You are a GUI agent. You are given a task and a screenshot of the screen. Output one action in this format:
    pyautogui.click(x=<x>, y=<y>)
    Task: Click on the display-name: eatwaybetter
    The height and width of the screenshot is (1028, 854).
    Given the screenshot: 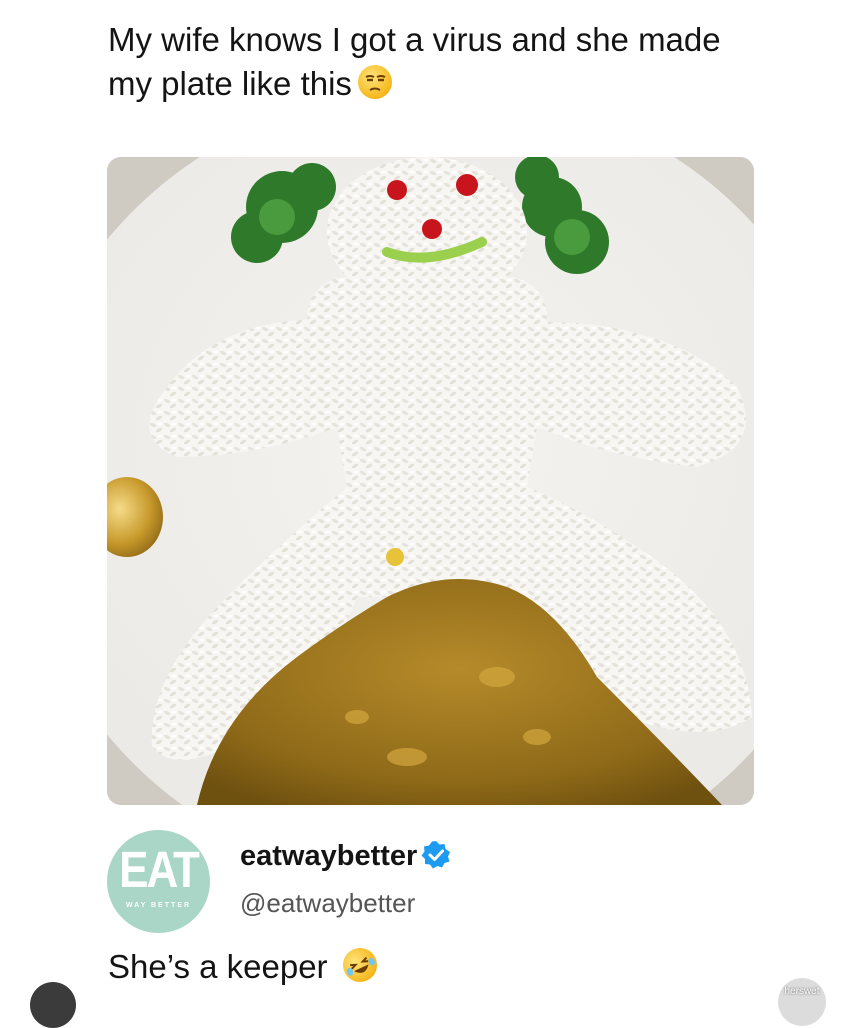 What is the action you would take?
    pyautogui.click(x=345, y=856)
    